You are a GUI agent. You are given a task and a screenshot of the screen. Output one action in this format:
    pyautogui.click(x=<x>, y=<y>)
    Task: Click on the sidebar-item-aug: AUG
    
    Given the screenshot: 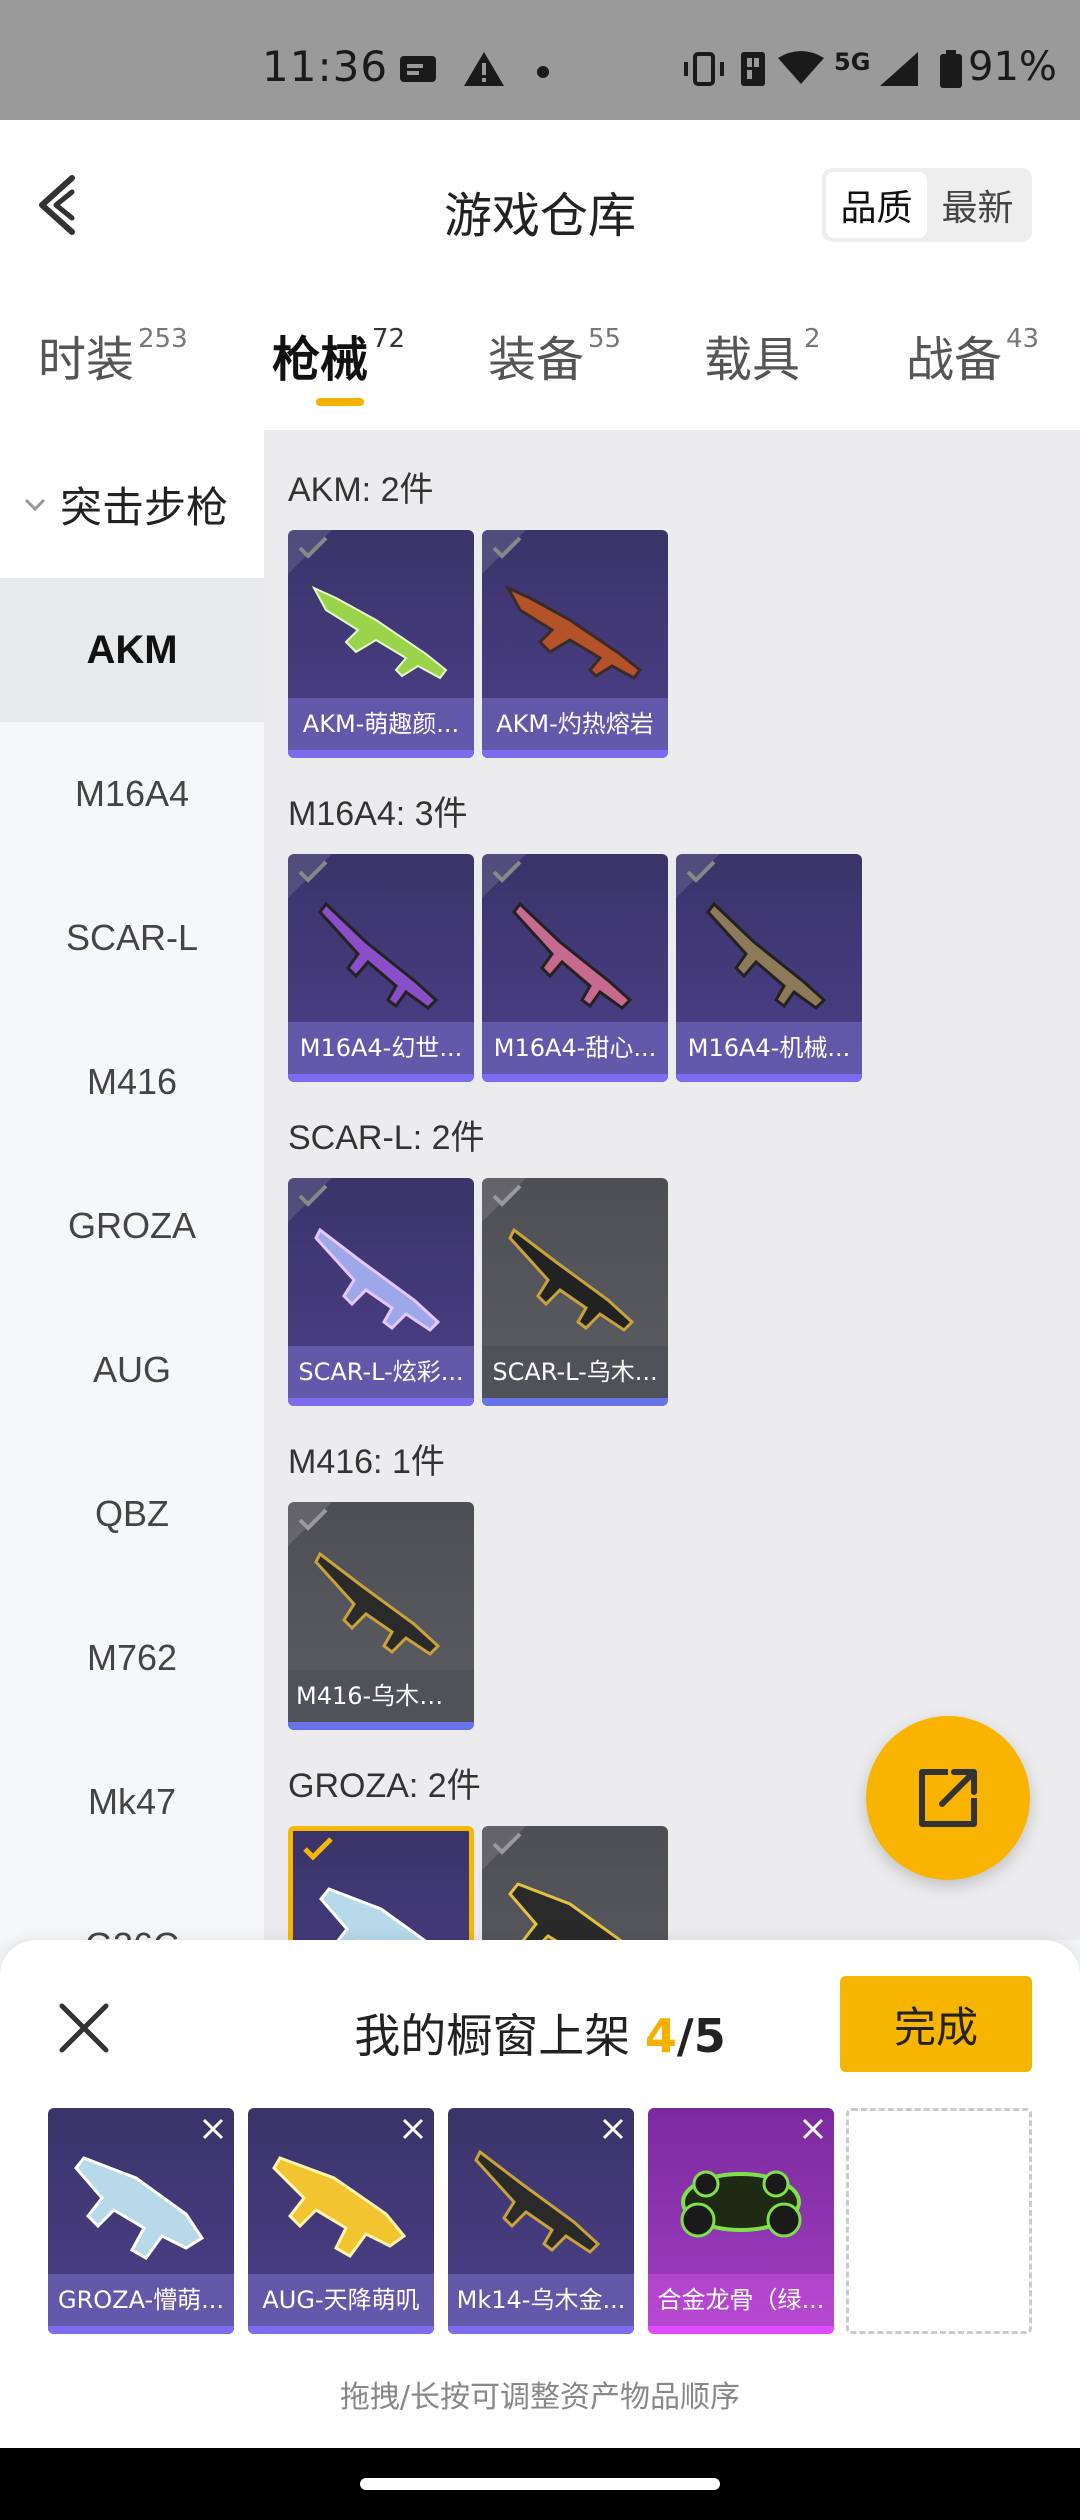 What is the action you would take?
    pyautogui.click(x=132, y=1370)
    